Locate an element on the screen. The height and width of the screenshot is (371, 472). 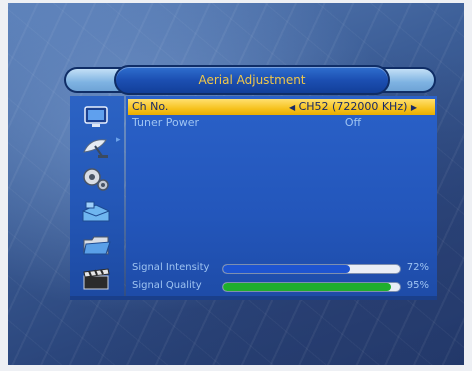
satellite-dish-icon is located at coordinates (96, 147).